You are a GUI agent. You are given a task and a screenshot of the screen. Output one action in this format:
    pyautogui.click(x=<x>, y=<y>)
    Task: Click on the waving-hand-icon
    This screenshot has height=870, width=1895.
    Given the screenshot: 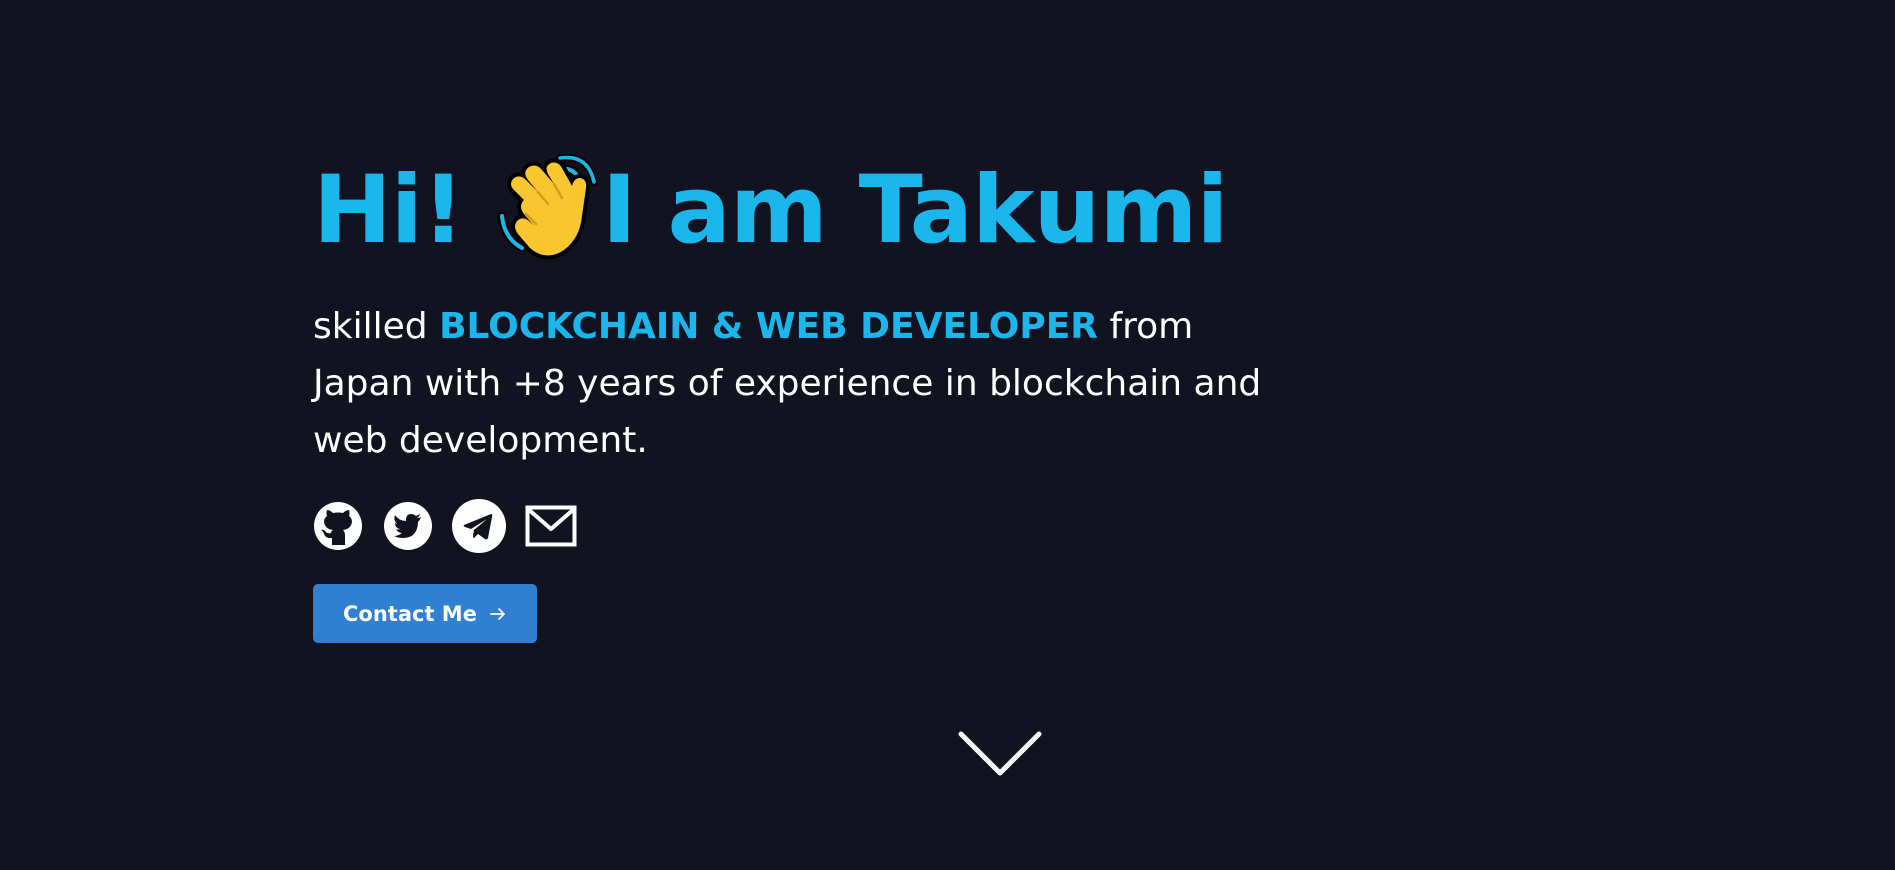 What is the action you would take?
    pyautogui.click(x=546, y=209)
    